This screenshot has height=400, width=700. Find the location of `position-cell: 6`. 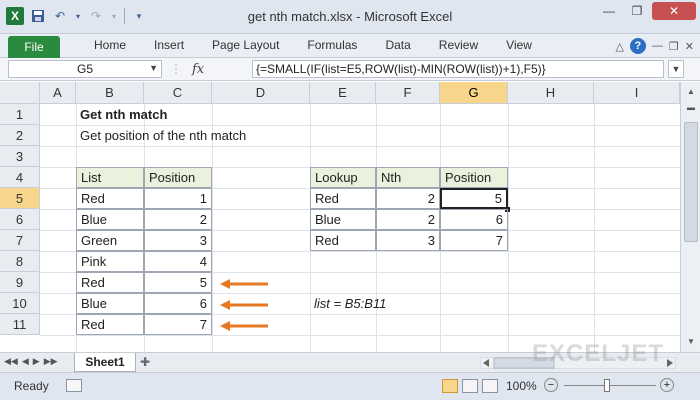

position-cell: 6 is located at coordinates (178, 303).